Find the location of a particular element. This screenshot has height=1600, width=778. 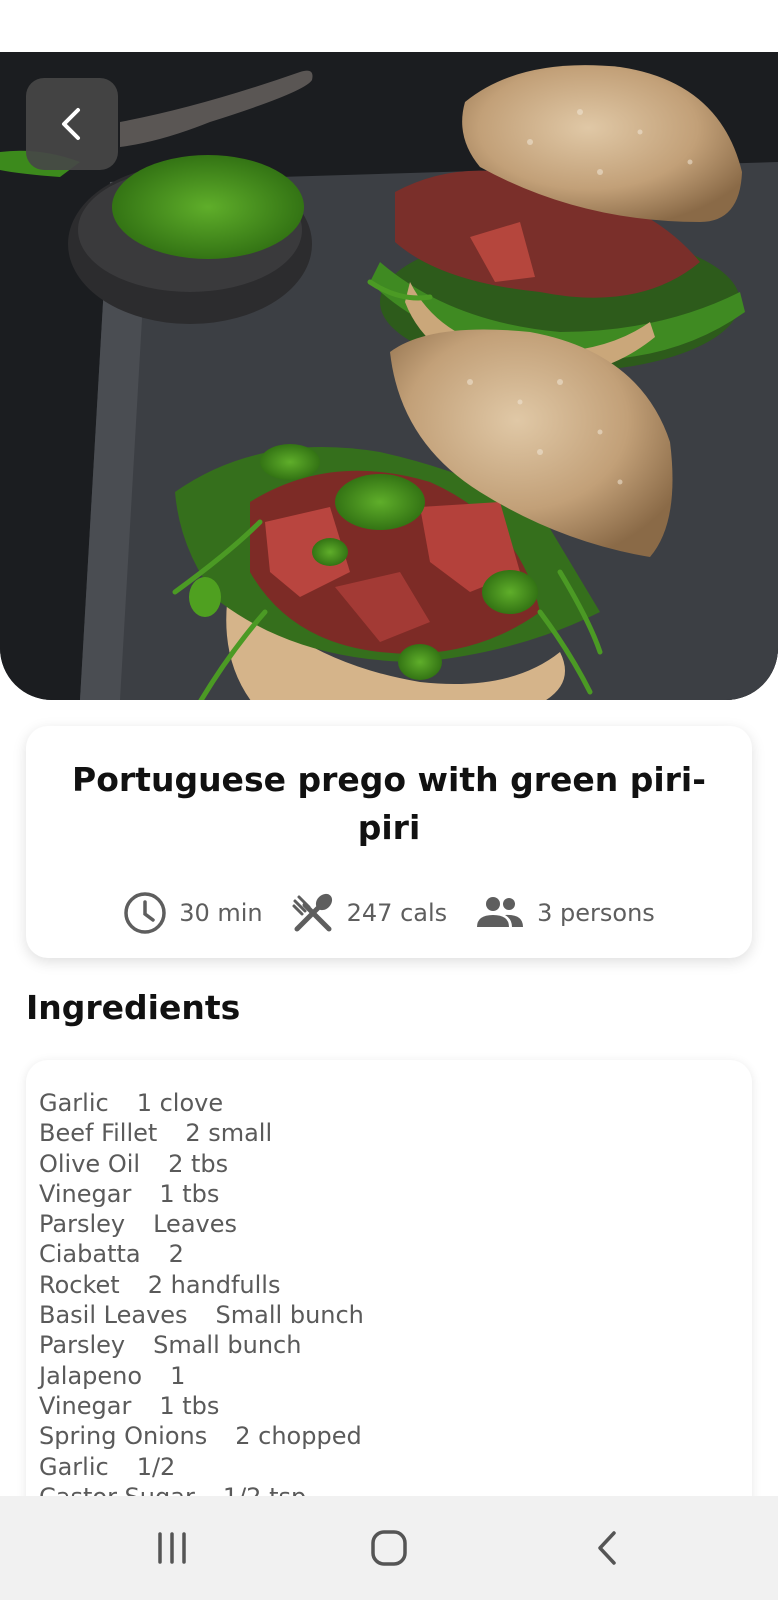

system-nav-bar is located at coordinates (389, 1548).